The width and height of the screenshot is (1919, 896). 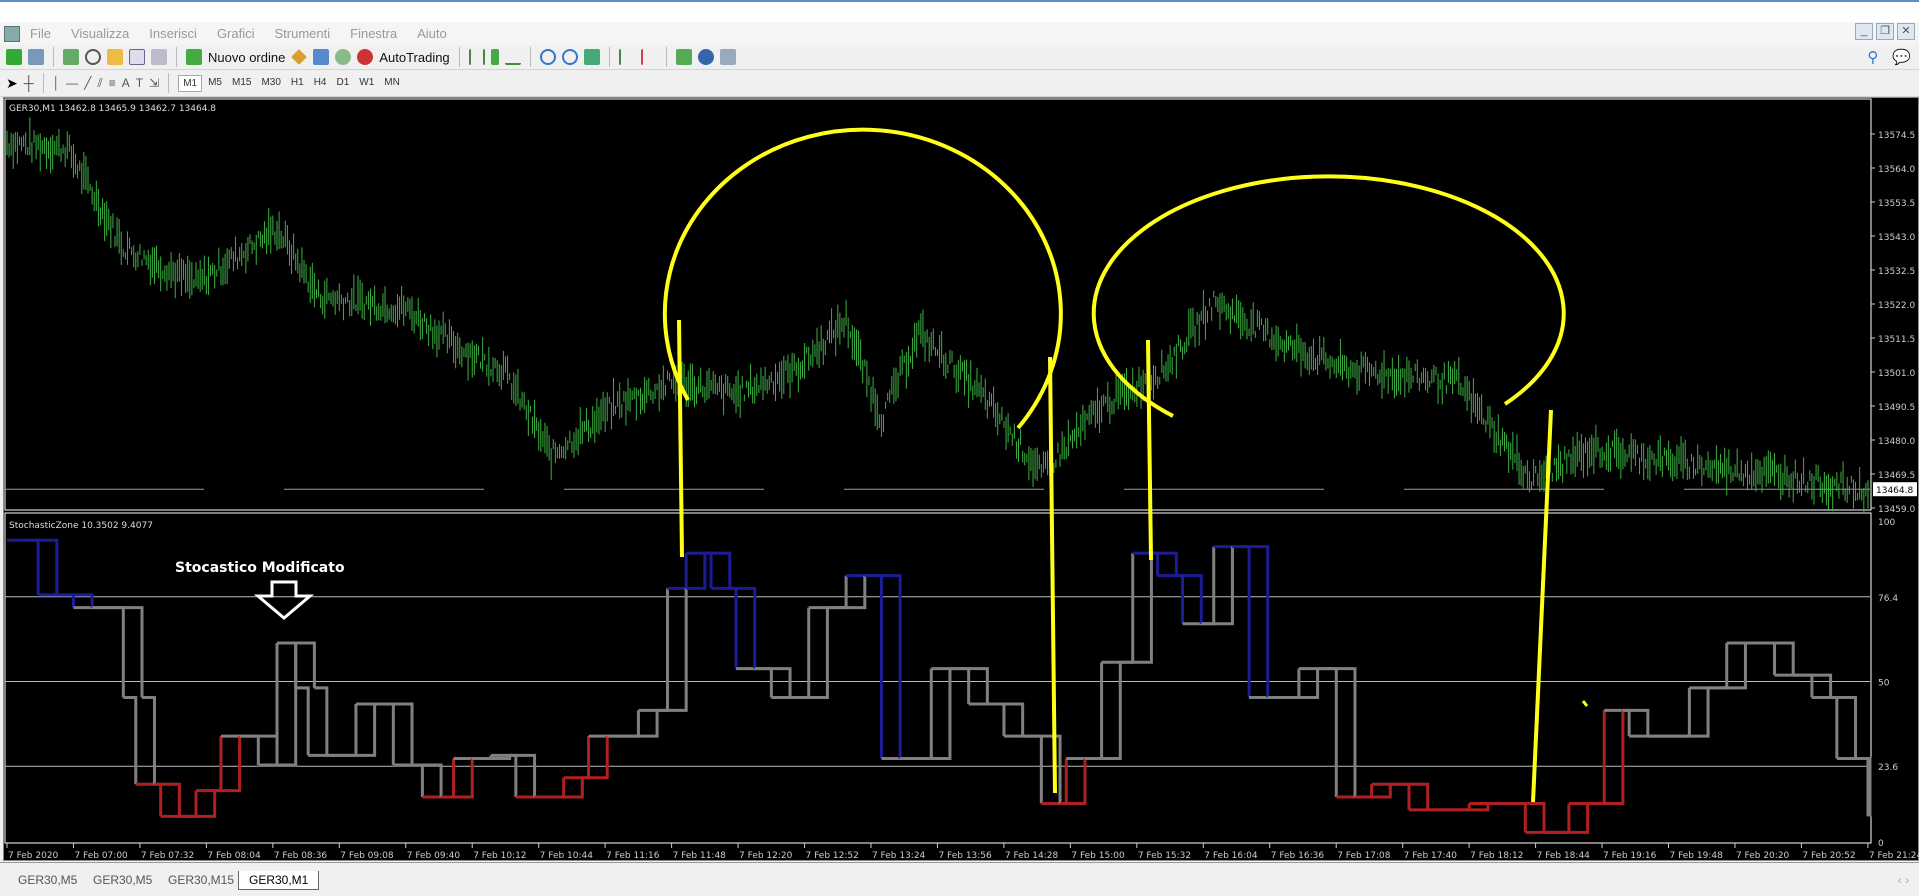 What do you see at coordinates (236, 33) in the screenshot?
I see `menu-grafici: Grafici` at bounding box center [236, 33].